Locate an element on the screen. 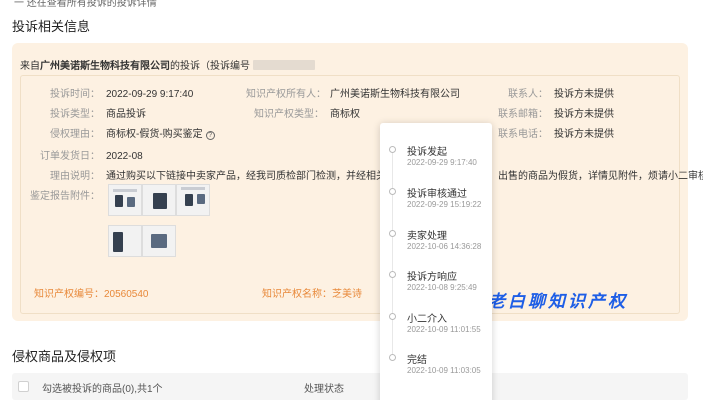 This screenshot has width=703, height=400. complaint-time-label: 投诉时间： is located at coordinates (75, 94).